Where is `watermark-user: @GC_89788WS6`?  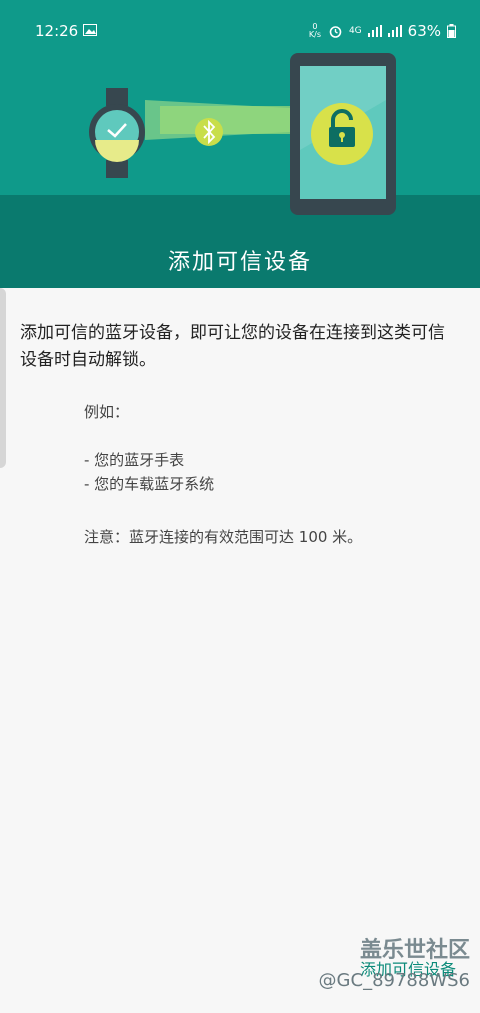 watermark-user: @GC_89788WS6 is located at coordinates (394, 980).